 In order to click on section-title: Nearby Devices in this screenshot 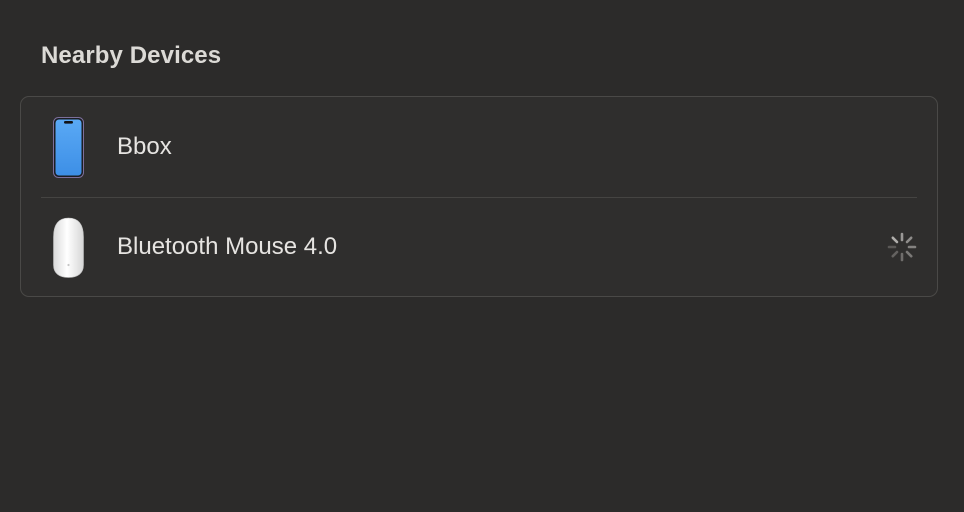, I will do `click(131, 55)`.